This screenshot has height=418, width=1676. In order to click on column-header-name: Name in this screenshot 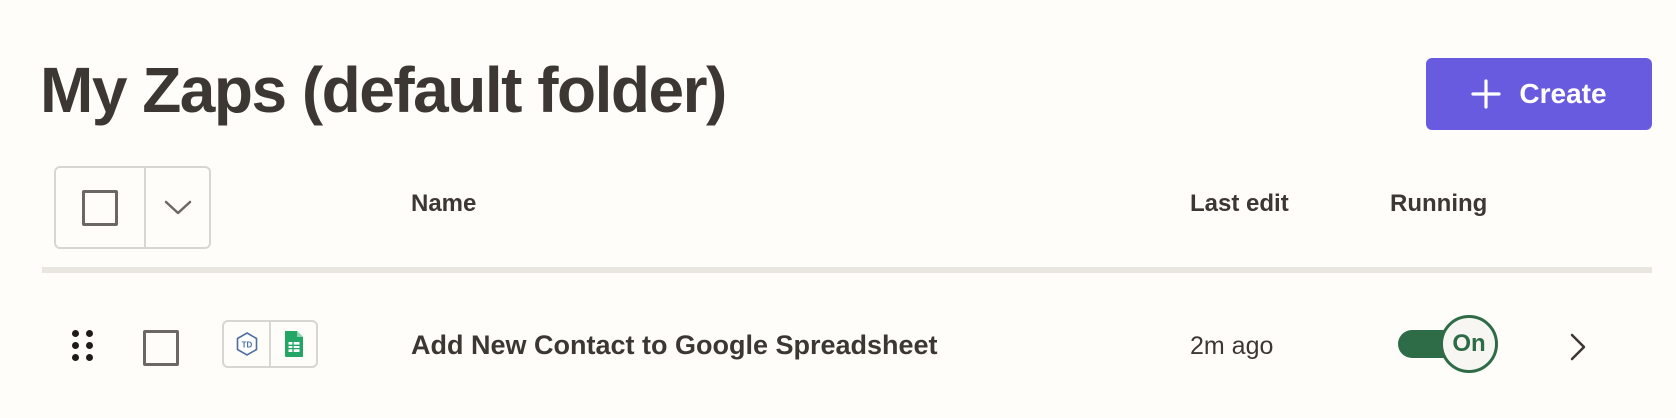, I will do `click(443, 204)`.